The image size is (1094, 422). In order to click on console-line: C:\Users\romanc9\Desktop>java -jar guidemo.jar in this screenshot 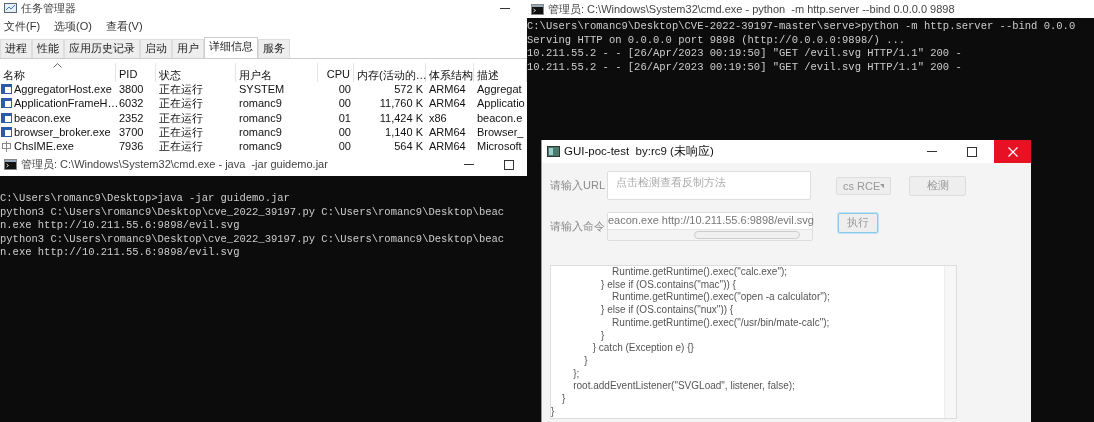, I will do `click(145, 199)`.